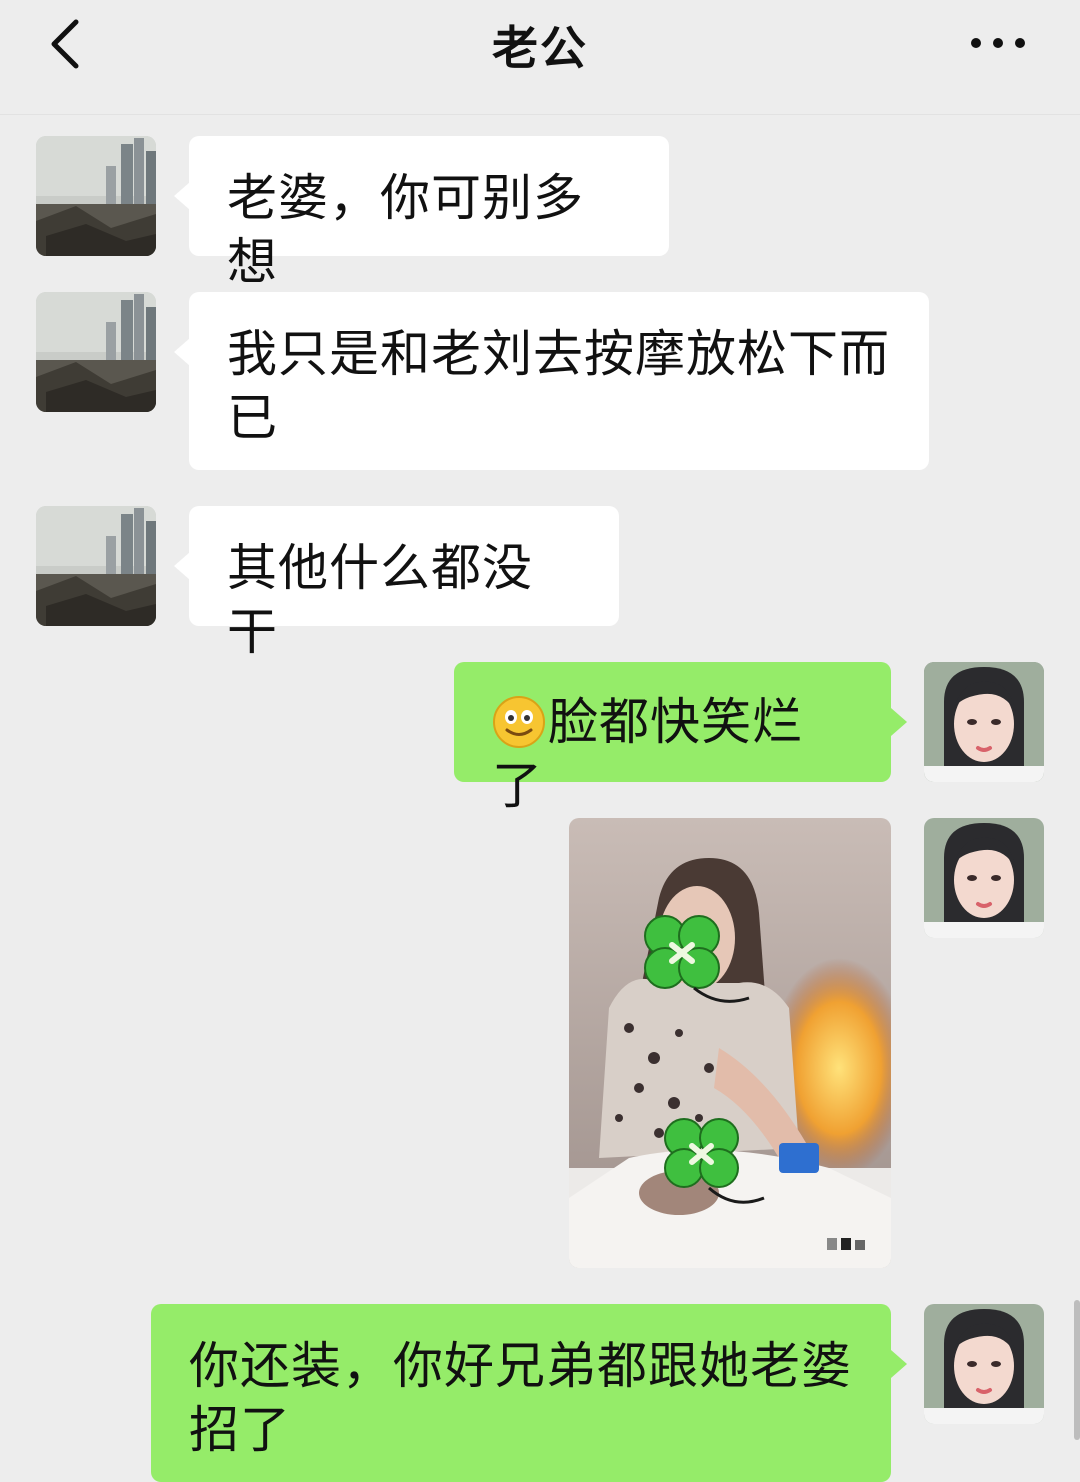 The height and width of the screenshot is (1482, 1080). I want to click on message-text: 你还装，你好兄弟都跟她老婆招了, so click(520, 1398).